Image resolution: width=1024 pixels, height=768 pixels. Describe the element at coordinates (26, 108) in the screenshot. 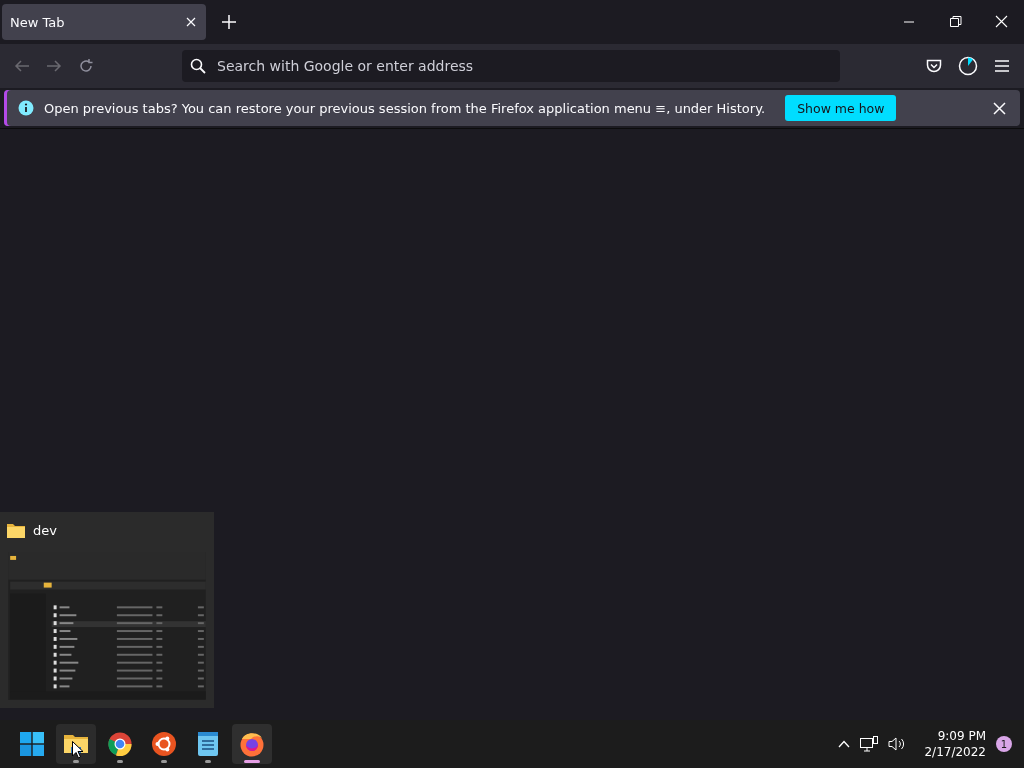

I see `info-icon` at that location.